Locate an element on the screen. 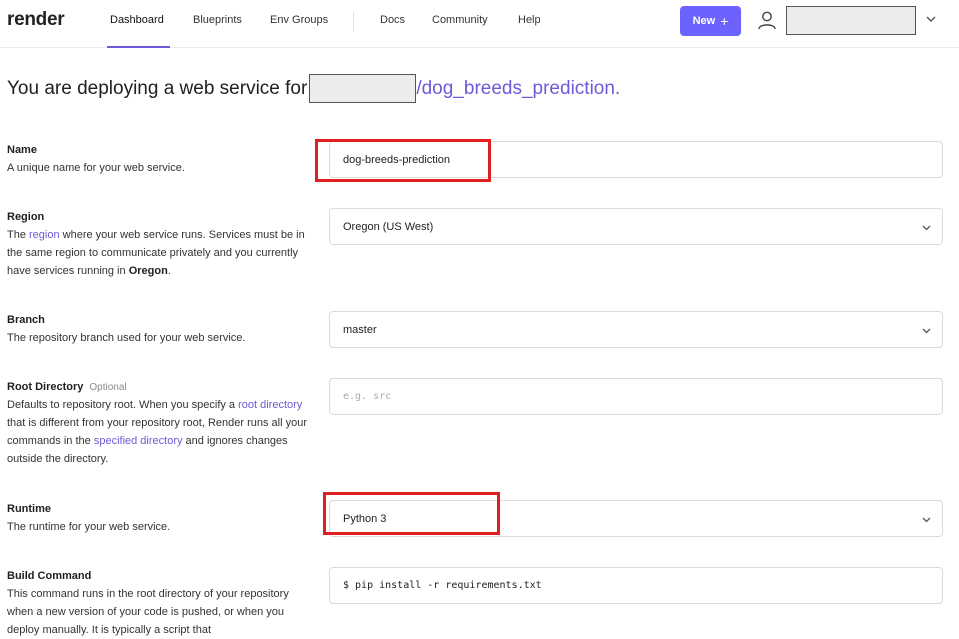  region-selected-value: Oregon (US West) is located at coordinates (388, 226).